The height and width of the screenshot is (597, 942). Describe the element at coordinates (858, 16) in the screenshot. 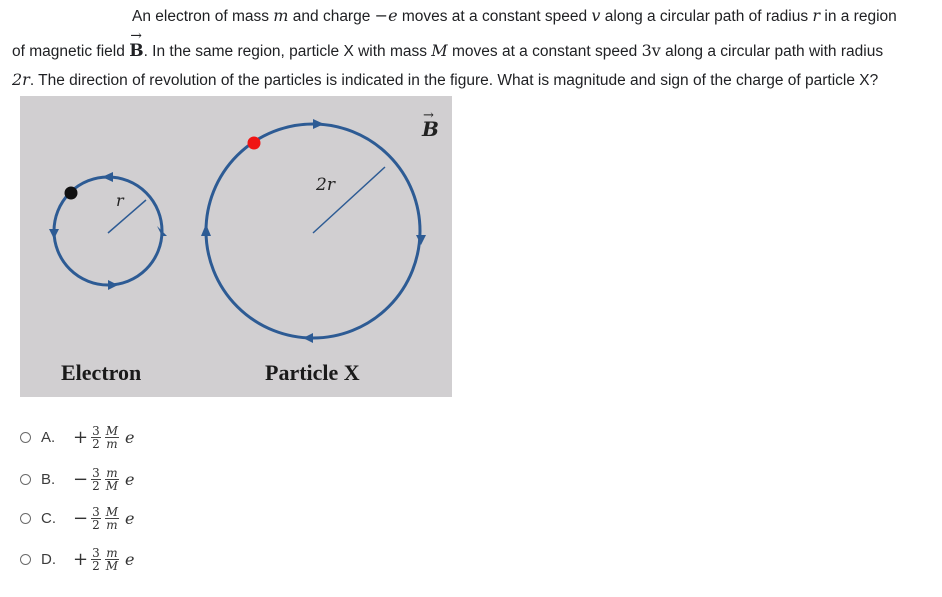

I see `question-text: in a region` at that location.